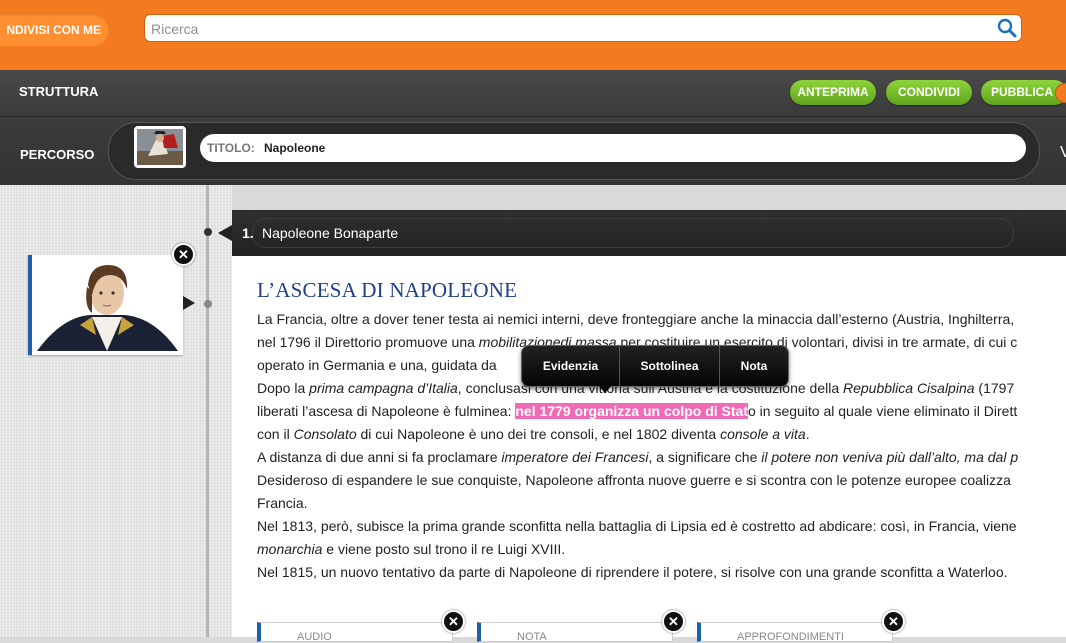  Describe the element at coordinates (248, 233) in the screenshot. I see `section-number: 1.` at that location.